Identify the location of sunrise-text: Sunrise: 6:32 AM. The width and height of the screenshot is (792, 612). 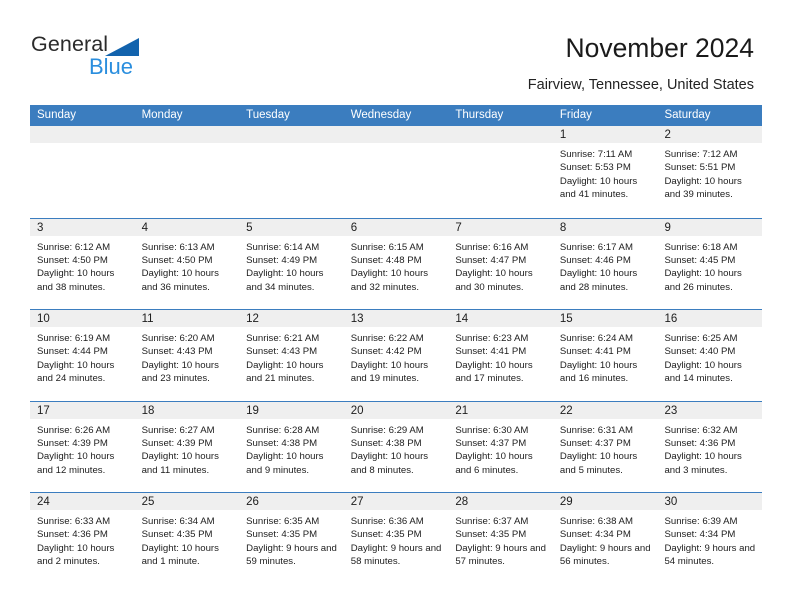
(701, 430).